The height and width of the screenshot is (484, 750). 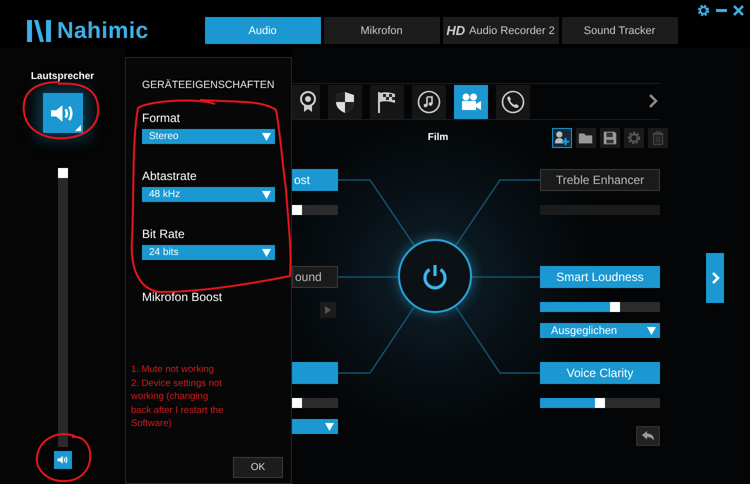 What do you see at coordinates (315, 426) in the screenshot?
I see `dropdown` at bounding box center [315, 426].